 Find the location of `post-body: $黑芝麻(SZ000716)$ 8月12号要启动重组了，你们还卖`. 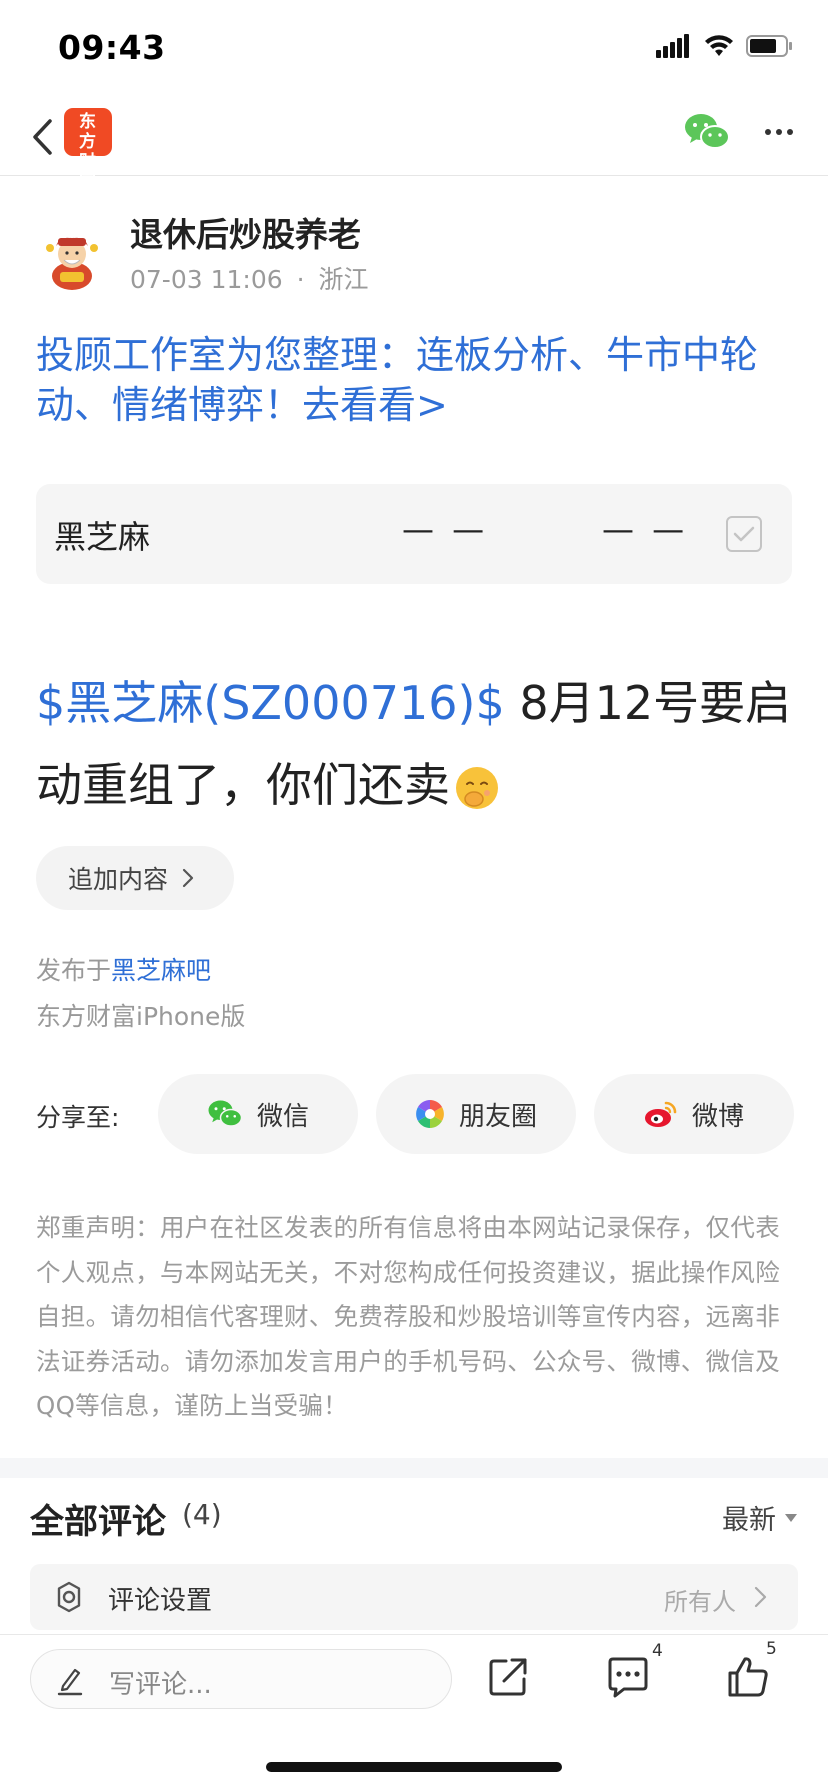

post-body: $黑芝麻(SZ000716)$ 8月12号要启动重组了，你们还卖 is located at coordinates (416, 744).